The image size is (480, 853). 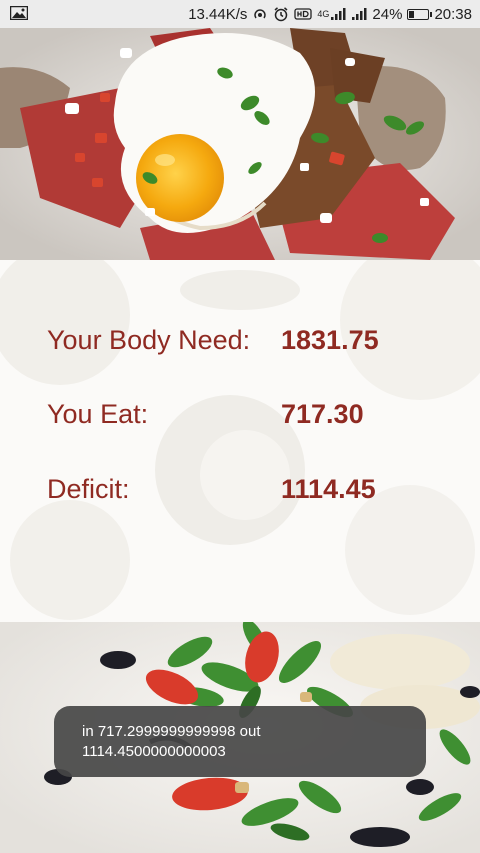 What do you see at coordinates (88, 488) in the screenshot?
I see `deficit-label: Deficit:` at bounding box center [88, 488].